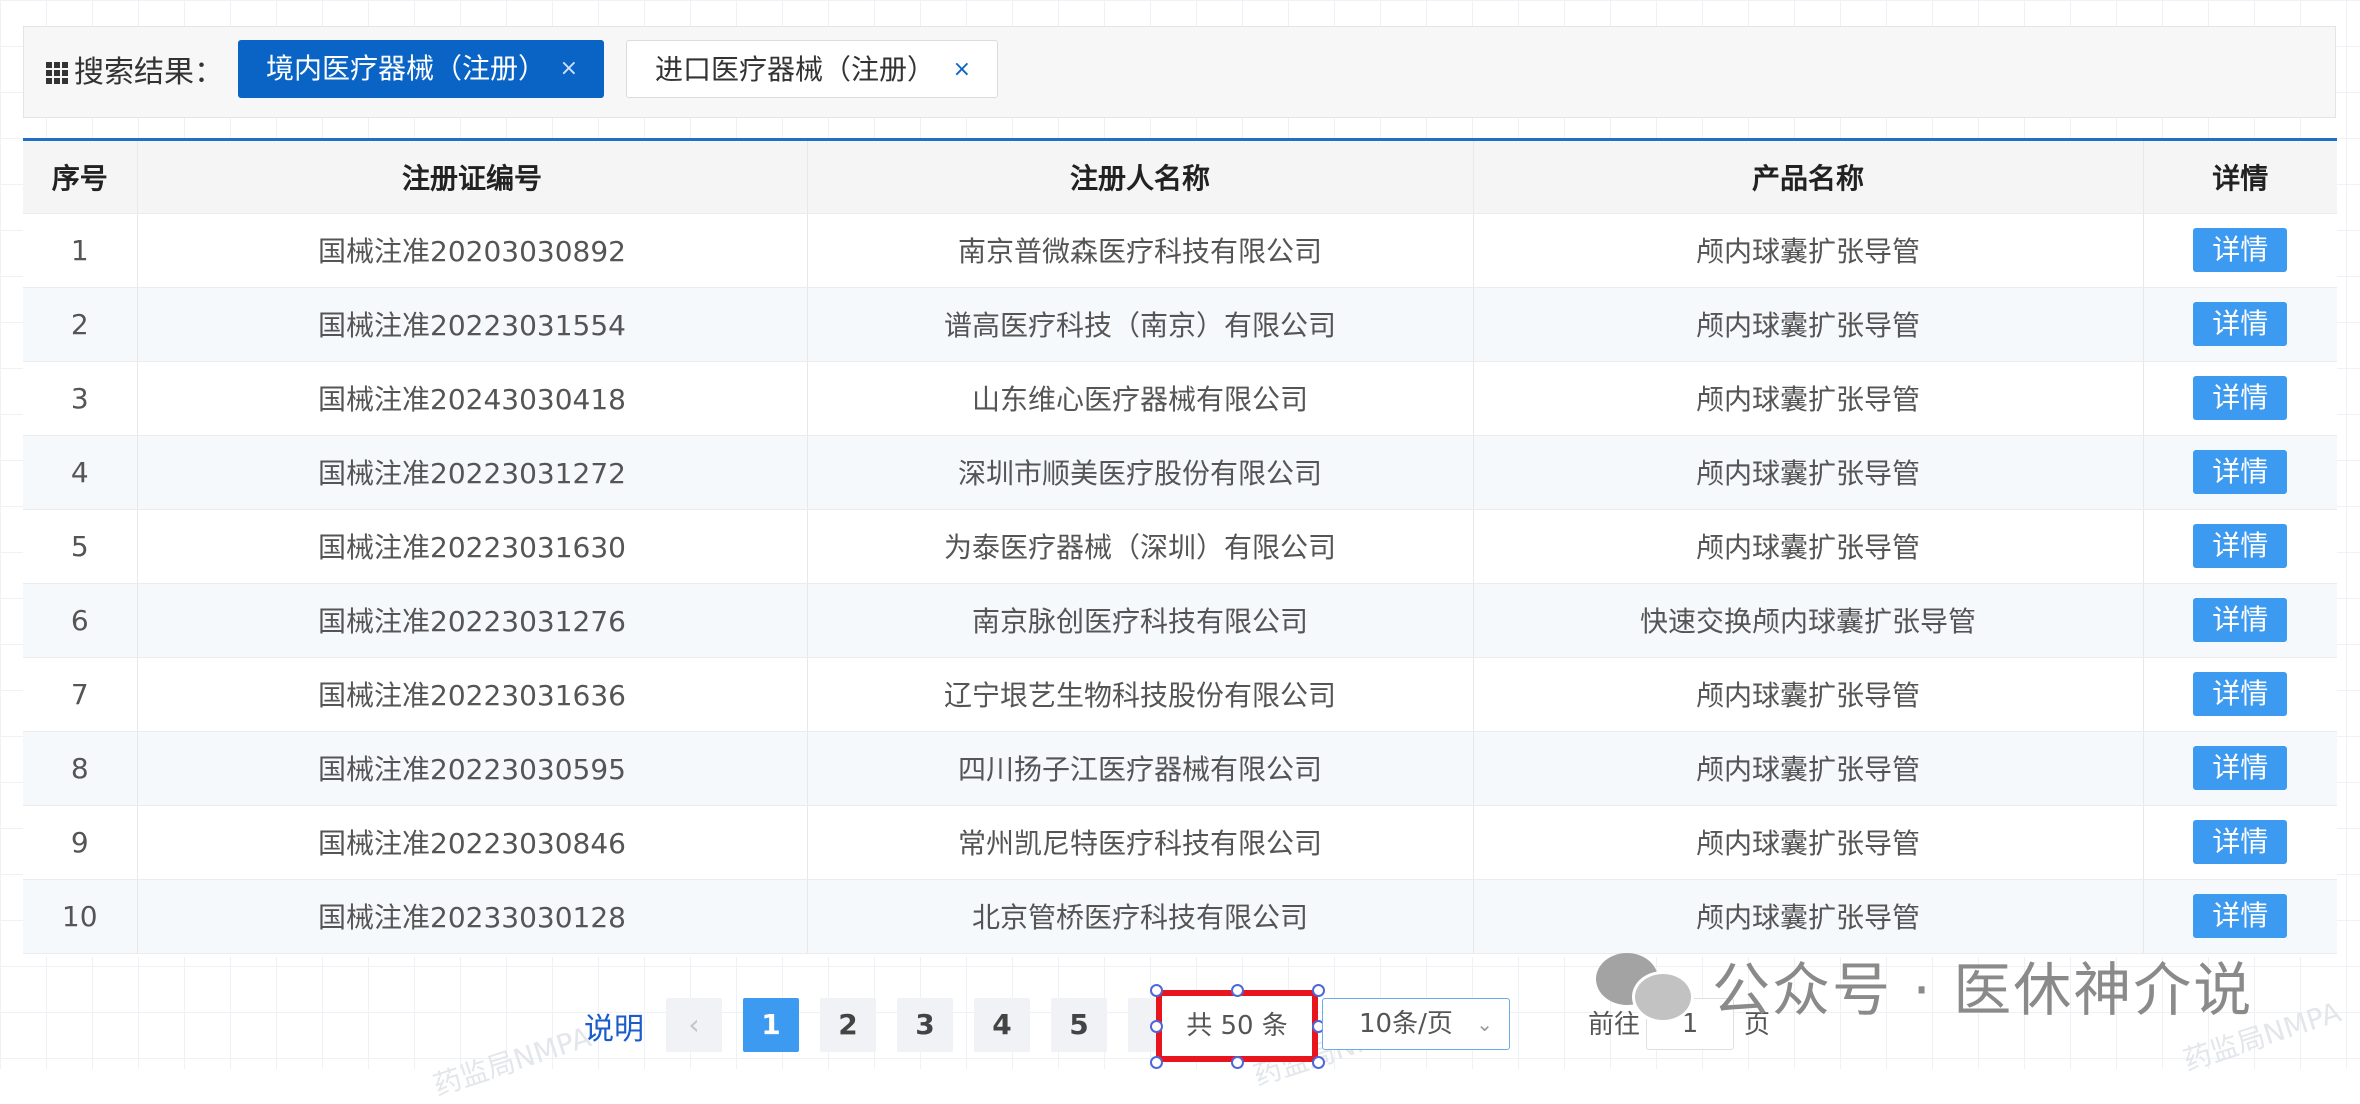 This screenshot has height=1104, width=2360. I want to click on search-result-bar: 搜索结果： 境内医疗器械（注册） × 进口医疗器械（注册） ×, so click(1179, 72).